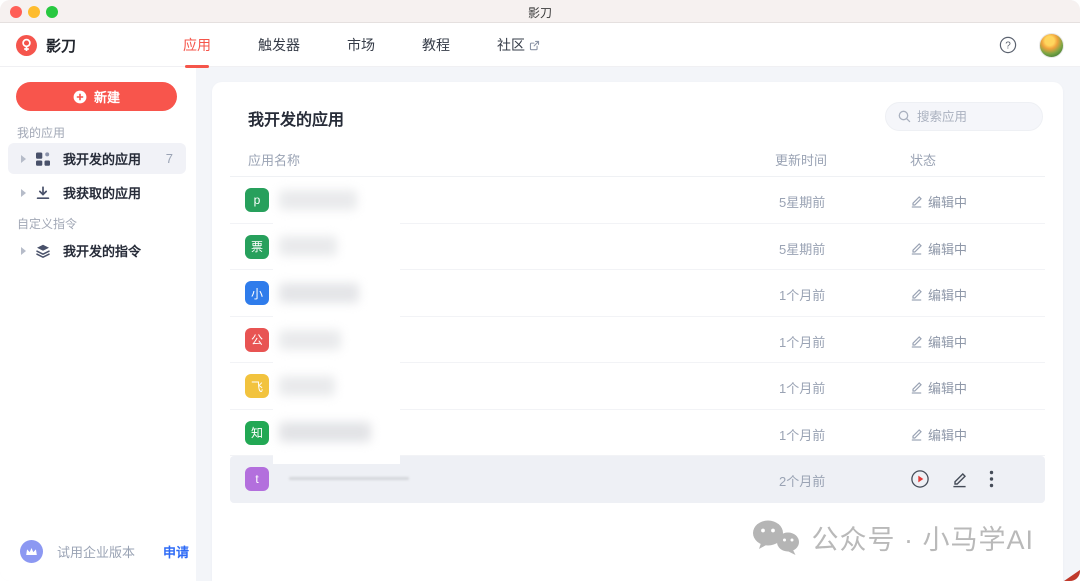 The width and height of the screenshot is (1080, 581). Describe the element at coordinates (26, 45) in the screenshot. I see `yingdao-logo-icon` at that location.